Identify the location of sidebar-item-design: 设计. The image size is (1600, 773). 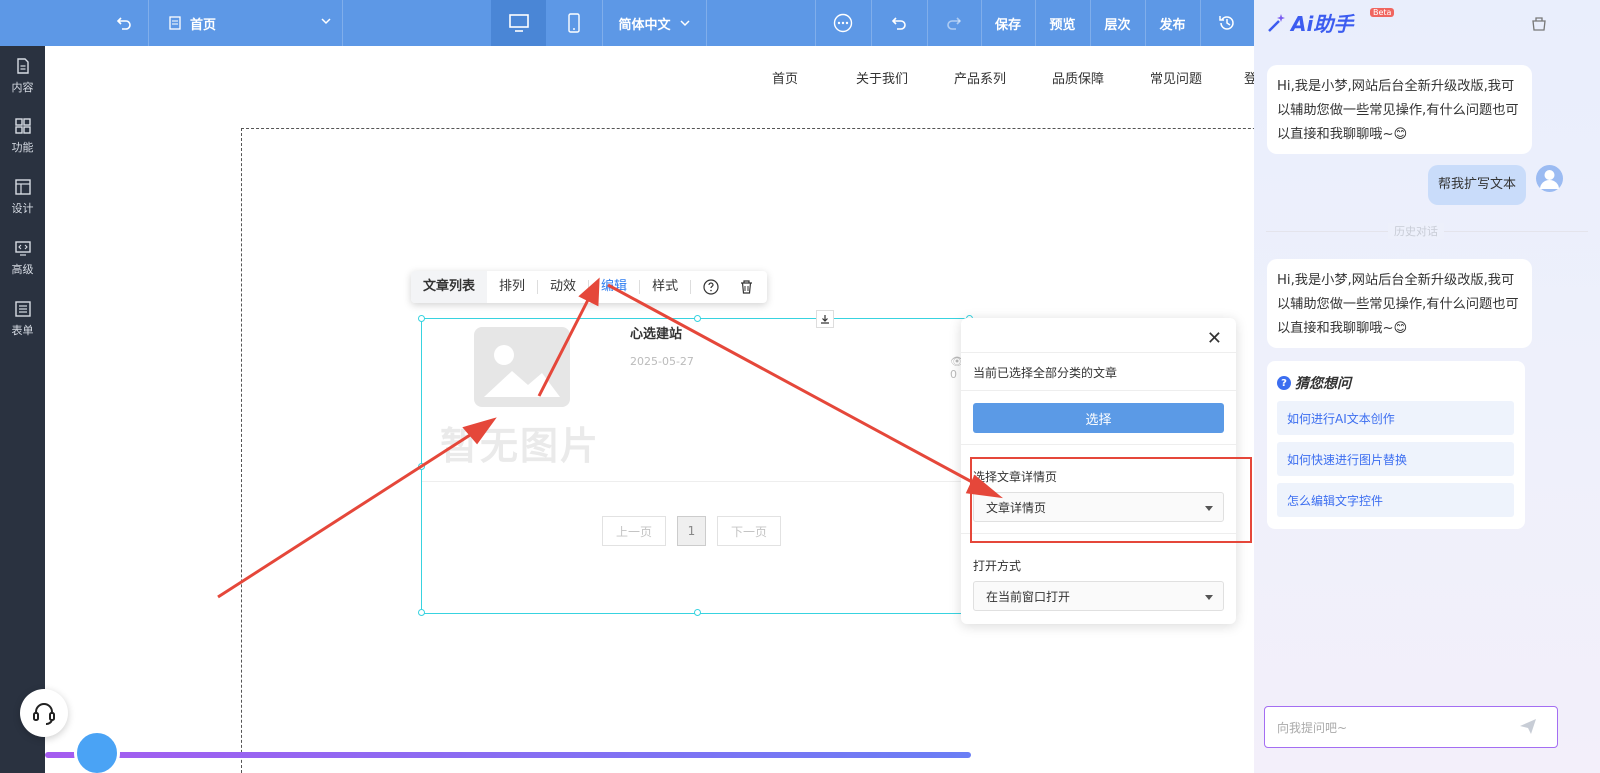
(22, 197).